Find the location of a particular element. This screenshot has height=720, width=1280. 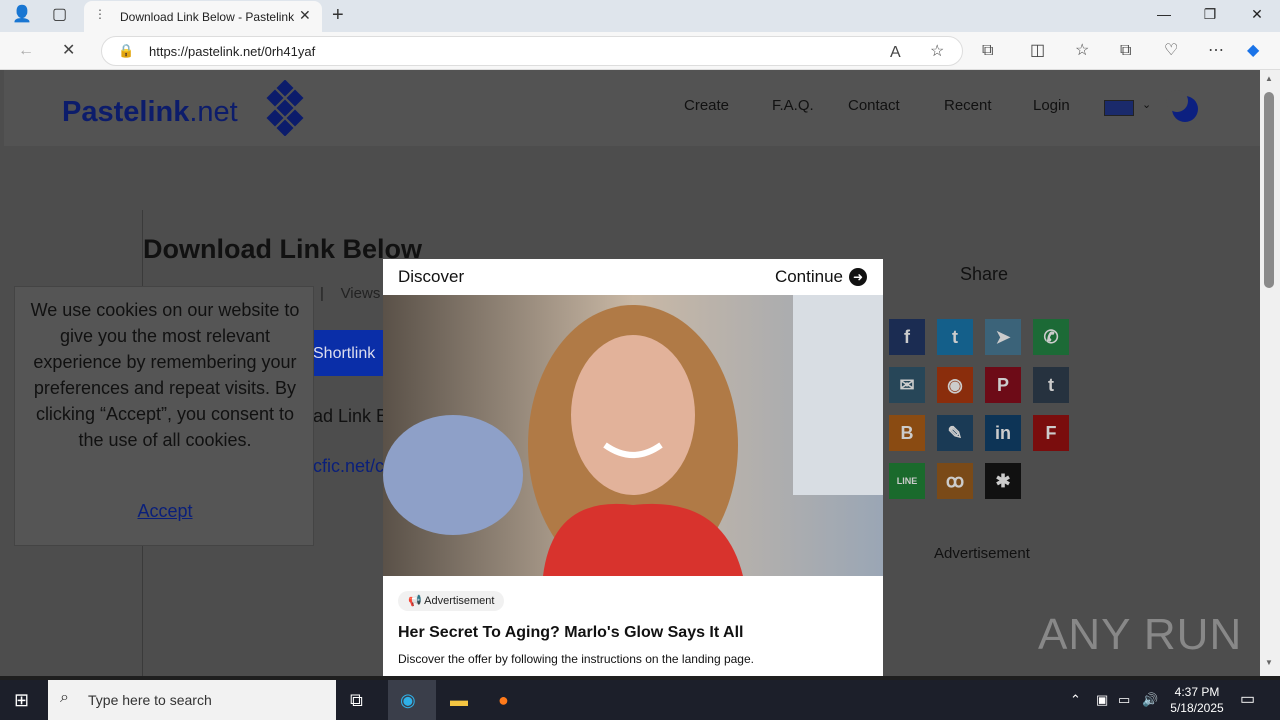

flipboard-icon: F is located at coordinates (1051, 433).